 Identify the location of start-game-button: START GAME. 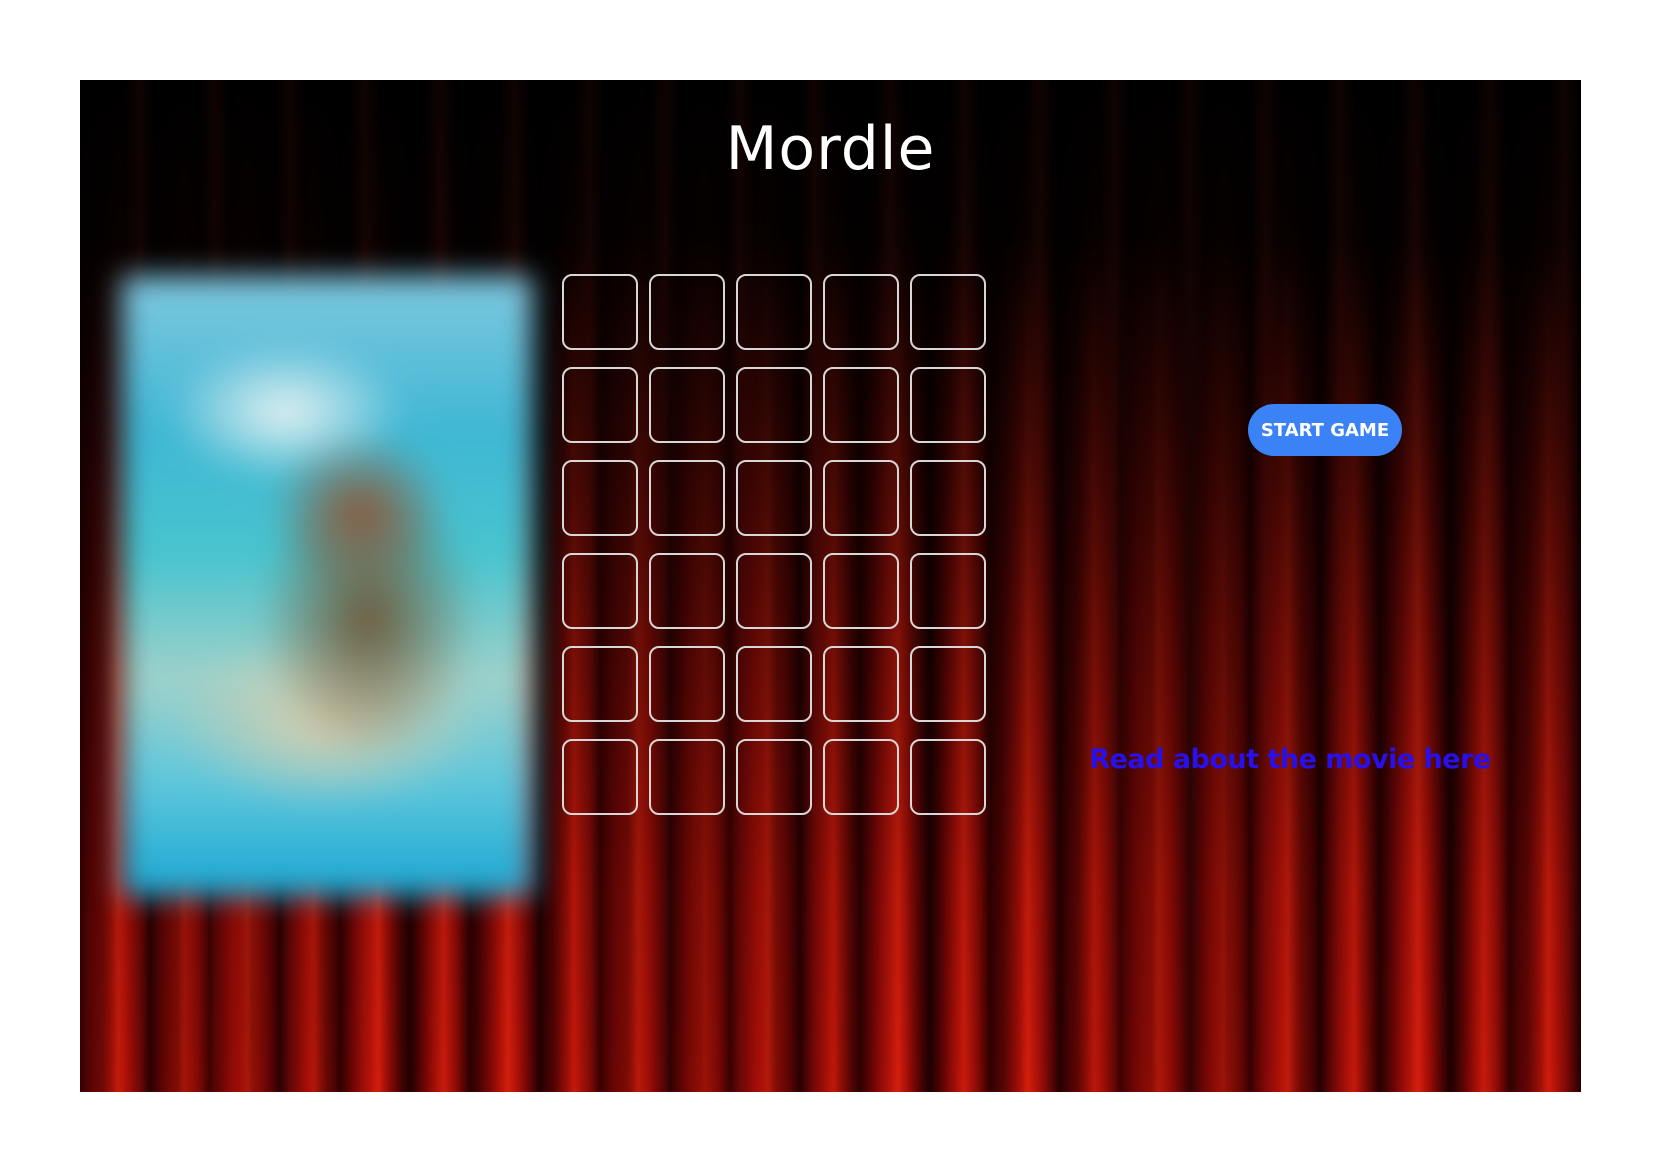
(1325, 430).